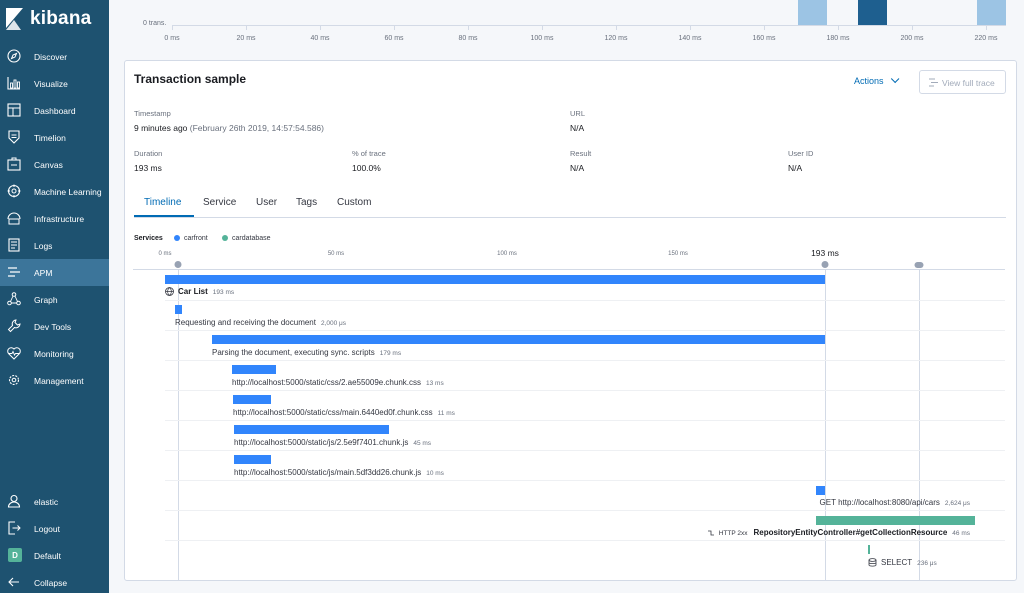 This screenshot has height=593, width=1024. What do you see at coordinates (14, 528) in the screenshot?
I see `logout-icon` at bounding box center [14, 528].